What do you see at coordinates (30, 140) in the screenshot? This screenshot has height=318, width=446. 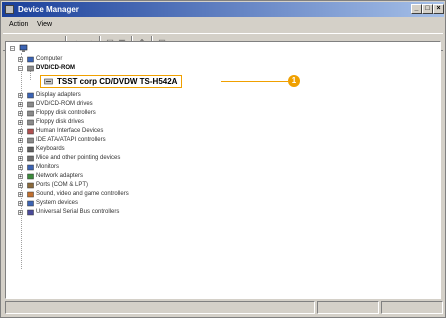 I see `ide-controller-icon` at bounding box center [30, 140].